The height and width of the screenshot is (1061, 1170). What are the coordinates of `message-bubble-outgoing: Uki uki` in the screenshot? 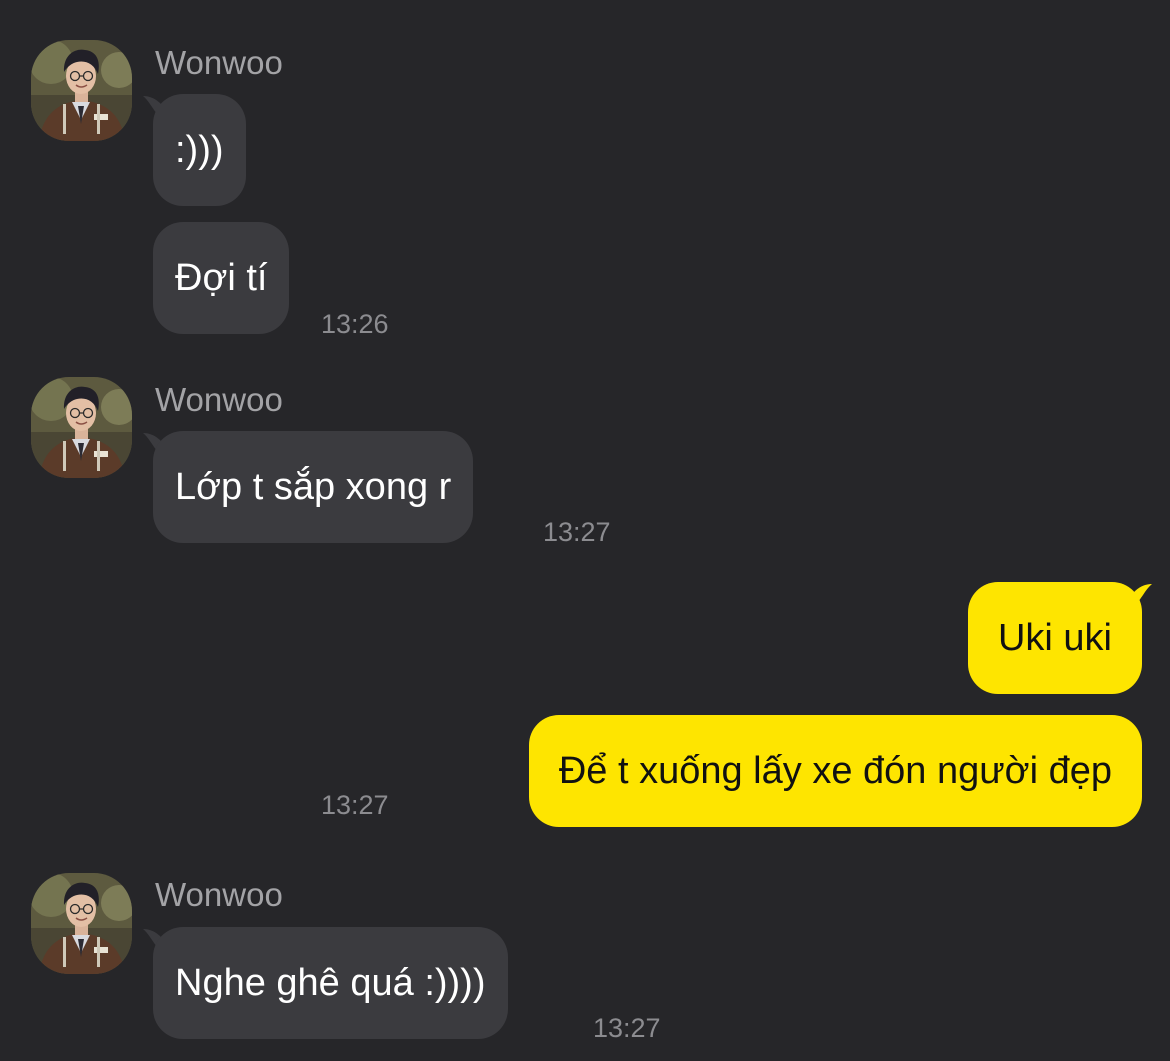 It's located at (1054, 638).